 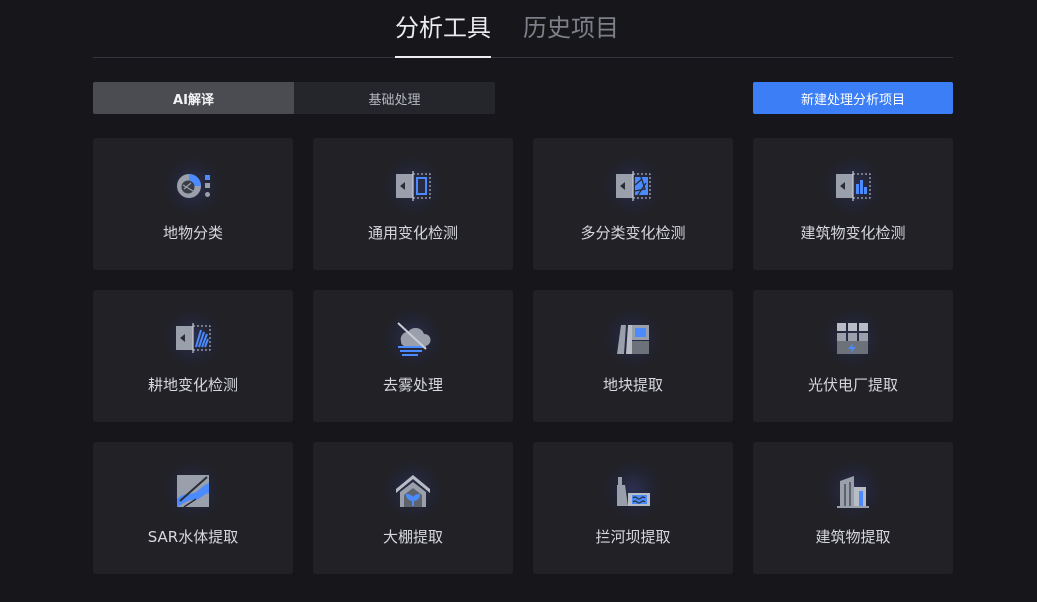 I want to click on tool-label: 通用变化检测, so click(x=412, y=233).